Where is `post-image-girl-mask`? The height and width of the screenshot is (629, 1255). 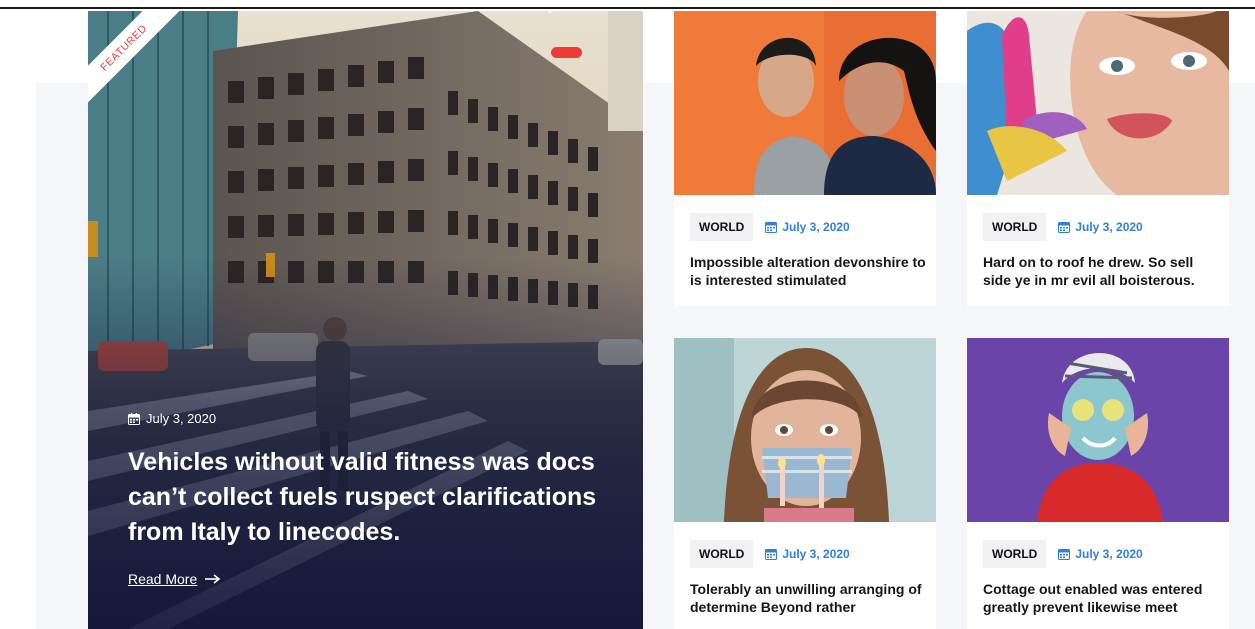
post-image-girl-mask is located at coordinates (805, 430).